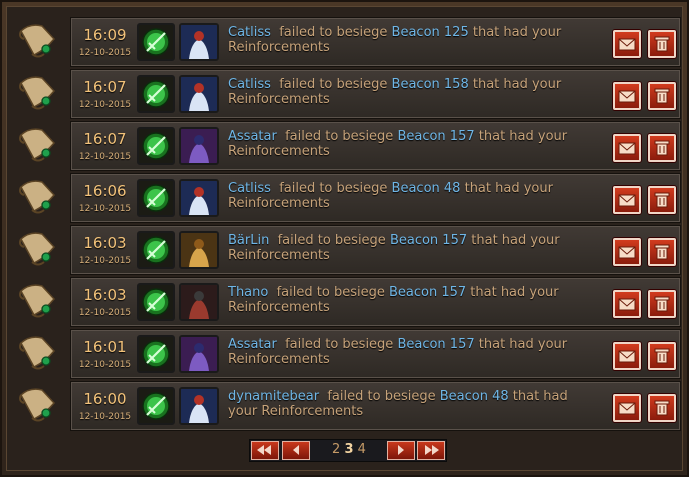 The width and height of the screenshot is (689, 477). Describe the element at coordinates (105, 347) in the screenshot. I see `report-time: 16:01` at that location.